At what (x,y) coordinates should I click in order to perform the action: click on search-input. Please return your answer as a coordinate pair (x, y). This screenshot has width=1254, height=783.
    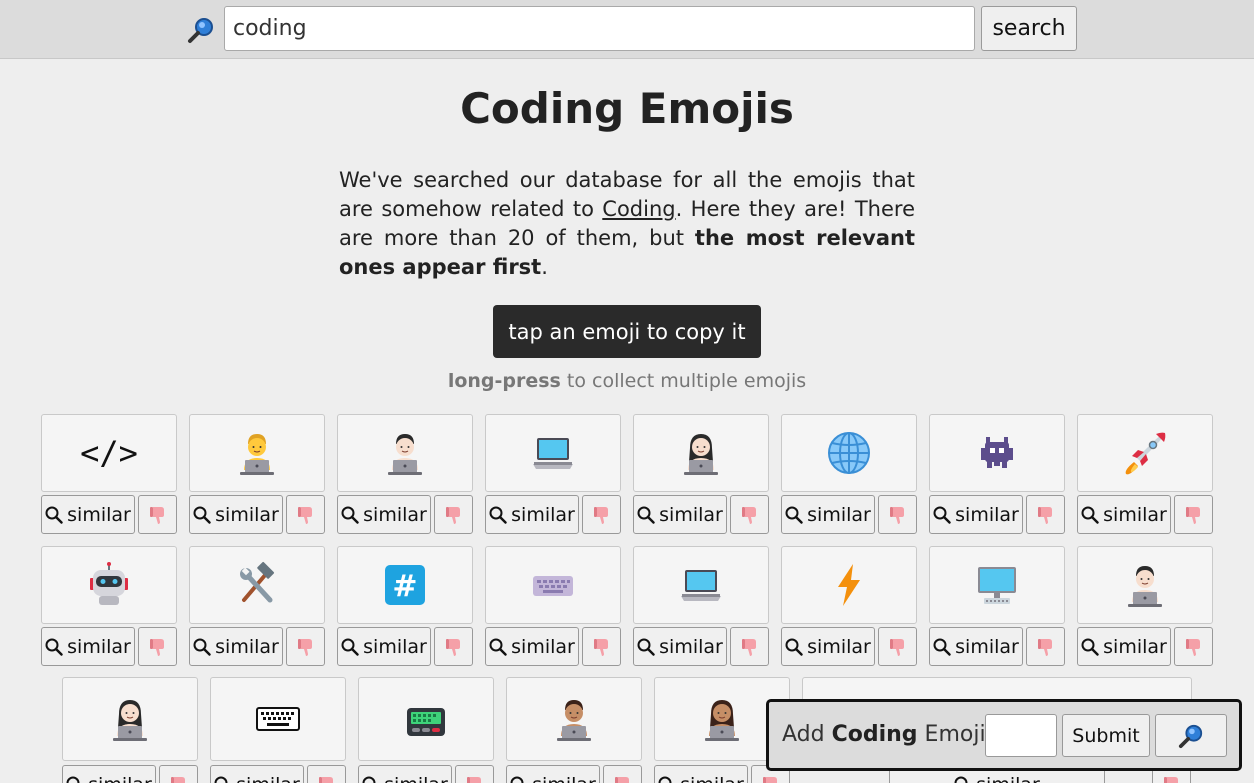
    Looking at the image, I should click on (599, 28).